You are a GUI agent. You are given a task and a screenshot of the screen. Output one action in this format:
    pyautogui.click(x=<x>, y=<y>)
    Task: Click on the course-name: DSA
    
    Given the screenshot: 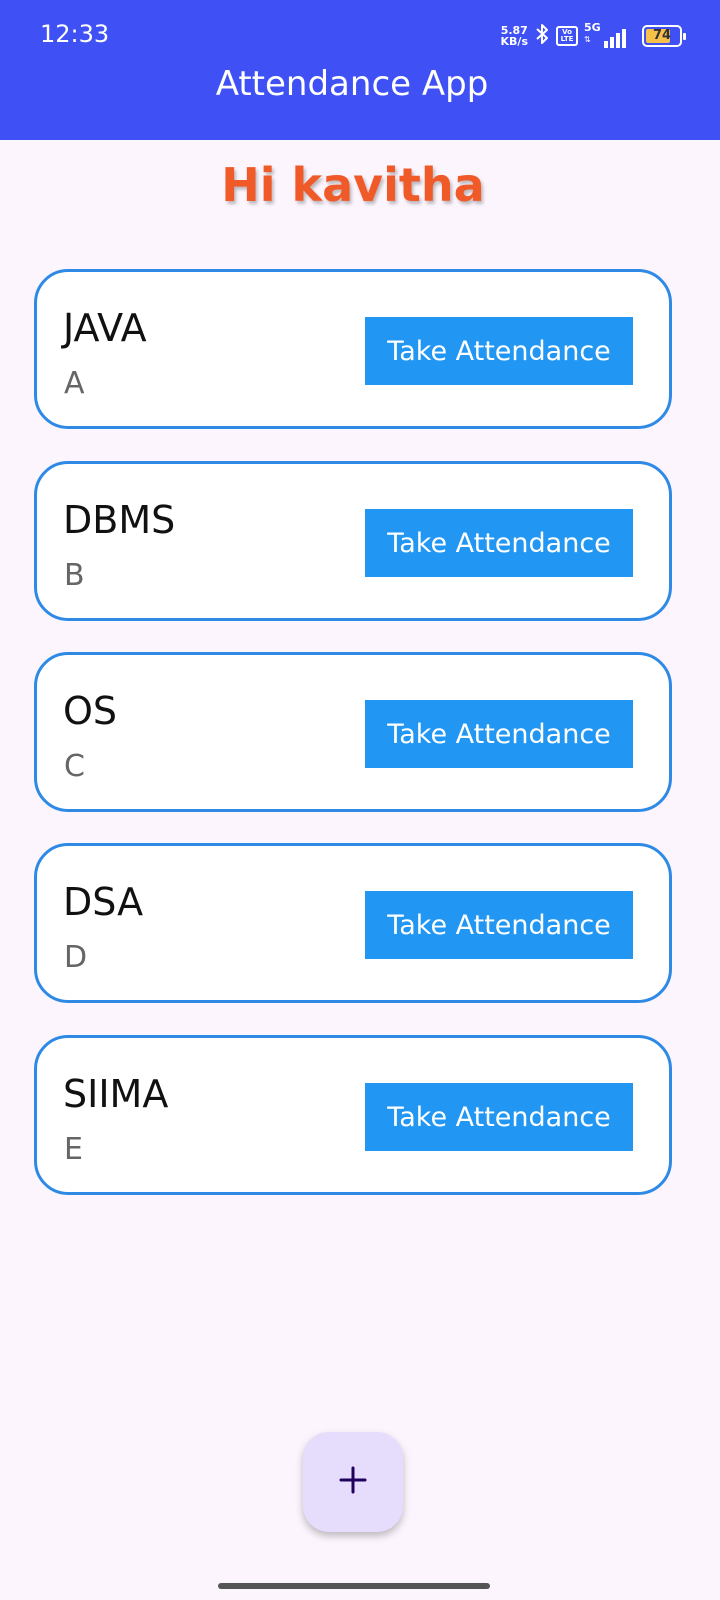 What is the action you would take?
    pyautogui.click(x=103, y=902)
    